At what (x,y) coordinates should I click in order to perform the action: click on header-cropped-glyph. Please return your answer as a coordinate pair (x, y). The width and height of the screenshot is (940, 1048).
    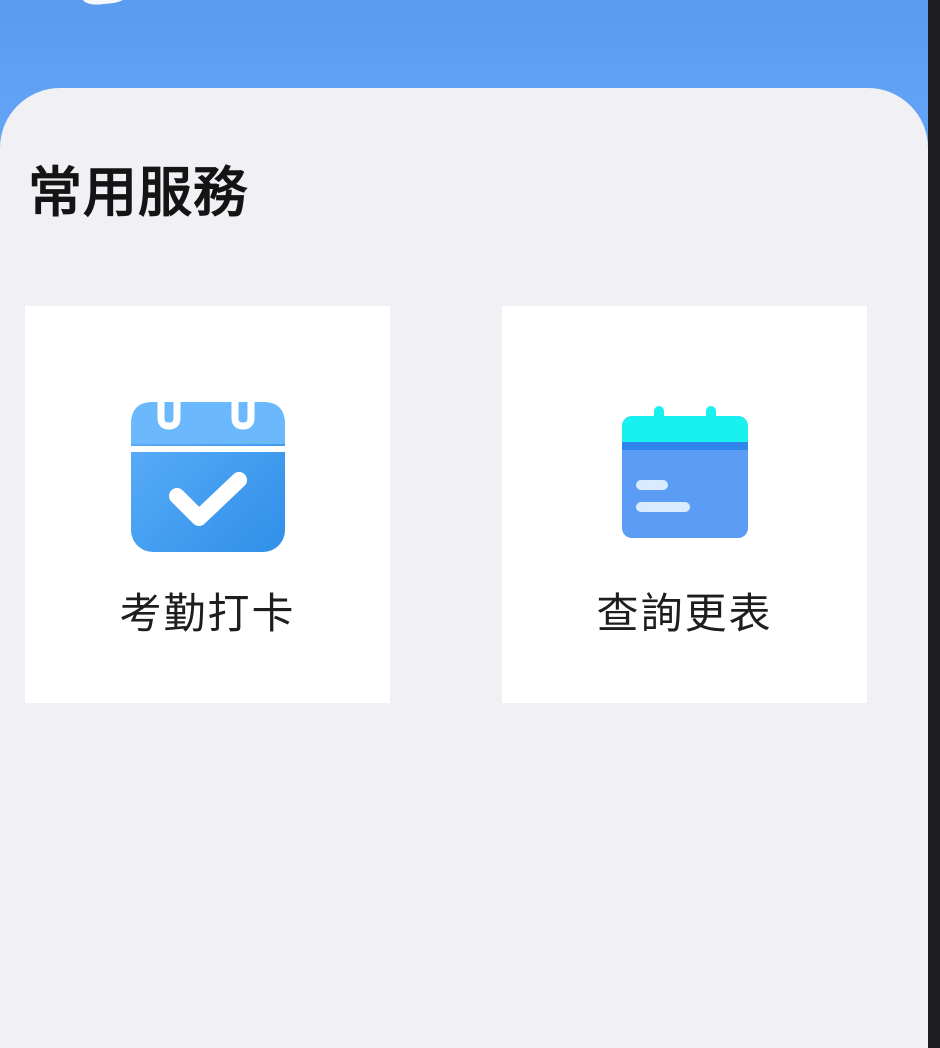
    Looking at the image, I should click on (105, 3).